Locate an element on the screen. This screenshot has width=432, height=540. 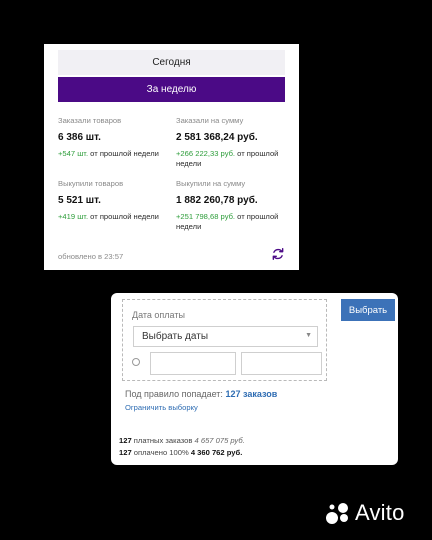
week-button: За неделю is located at coordinates (171, 89).